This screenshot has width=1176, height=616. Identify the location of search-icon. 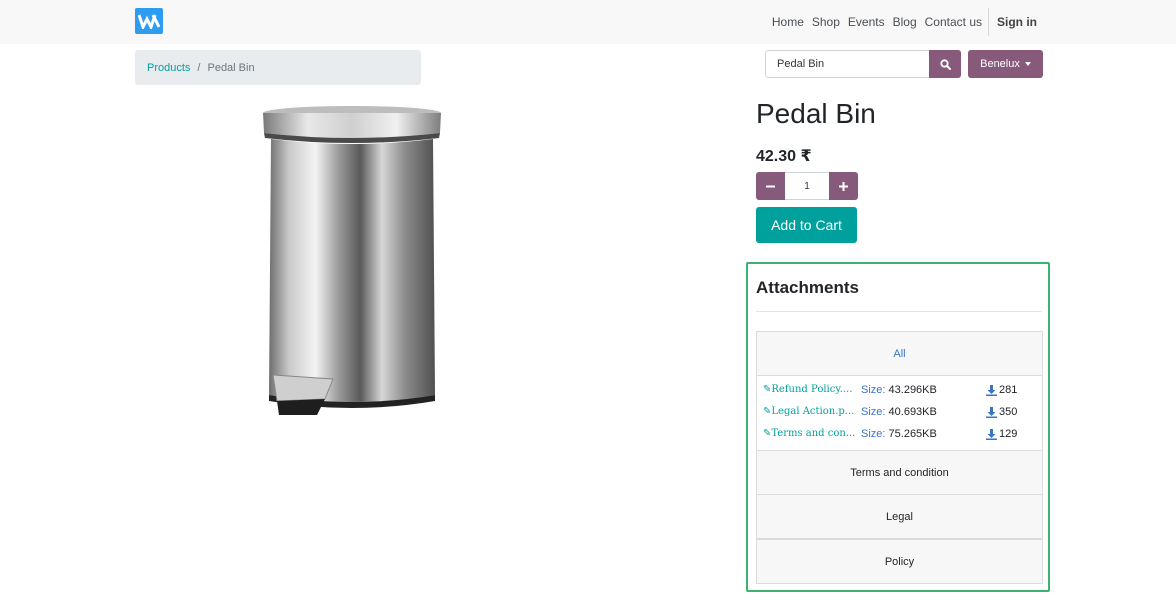
(945, 64).